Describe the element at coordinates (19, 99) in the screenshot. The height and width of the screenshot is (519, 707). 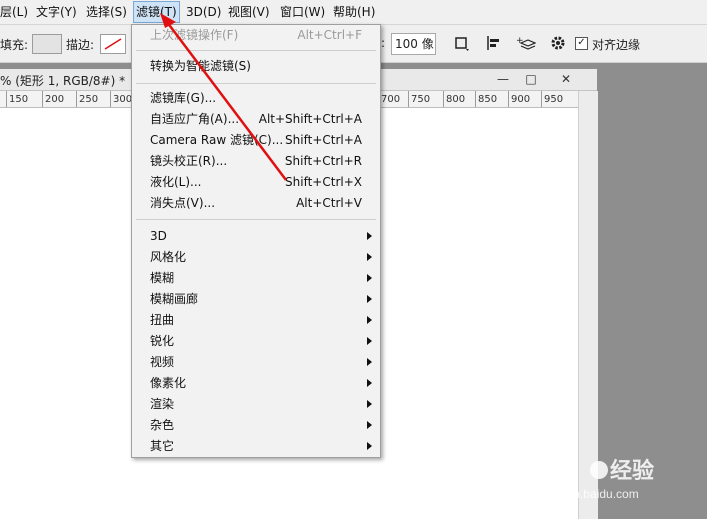
I see `ruler-tick-150: 150` at that location.